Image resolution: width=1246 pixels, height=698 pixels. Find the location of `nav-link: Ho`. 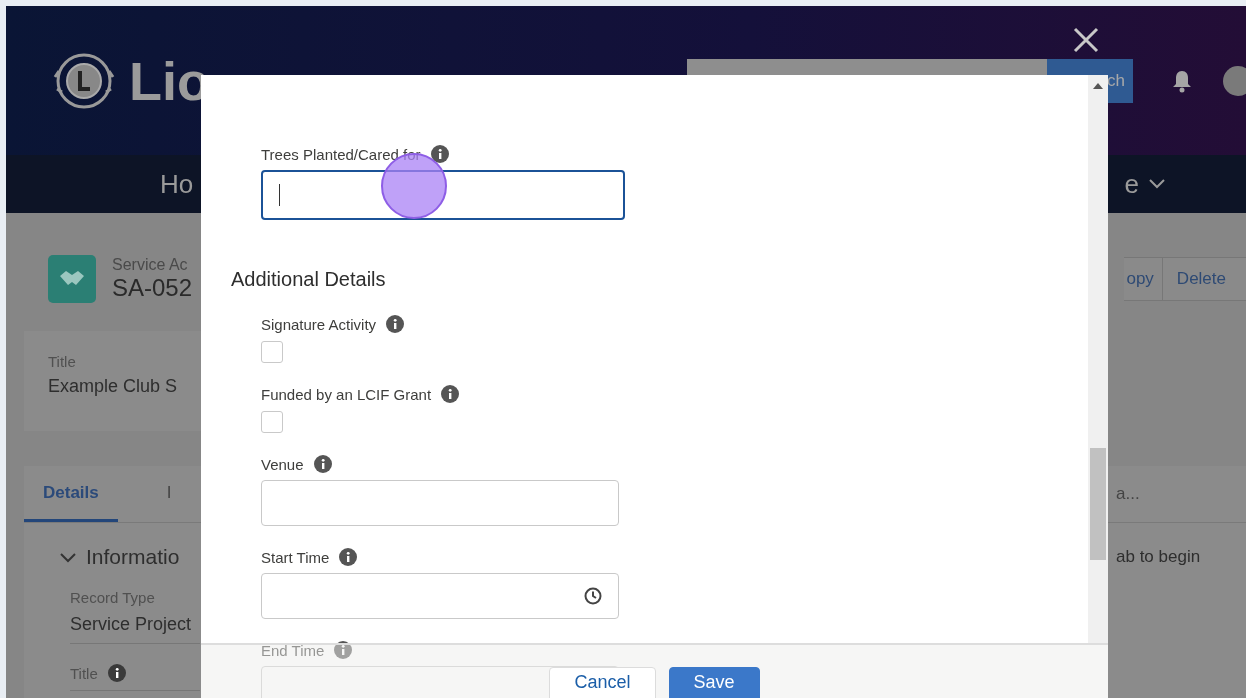

nav-link: Ho is located at coordinates (177, 184).